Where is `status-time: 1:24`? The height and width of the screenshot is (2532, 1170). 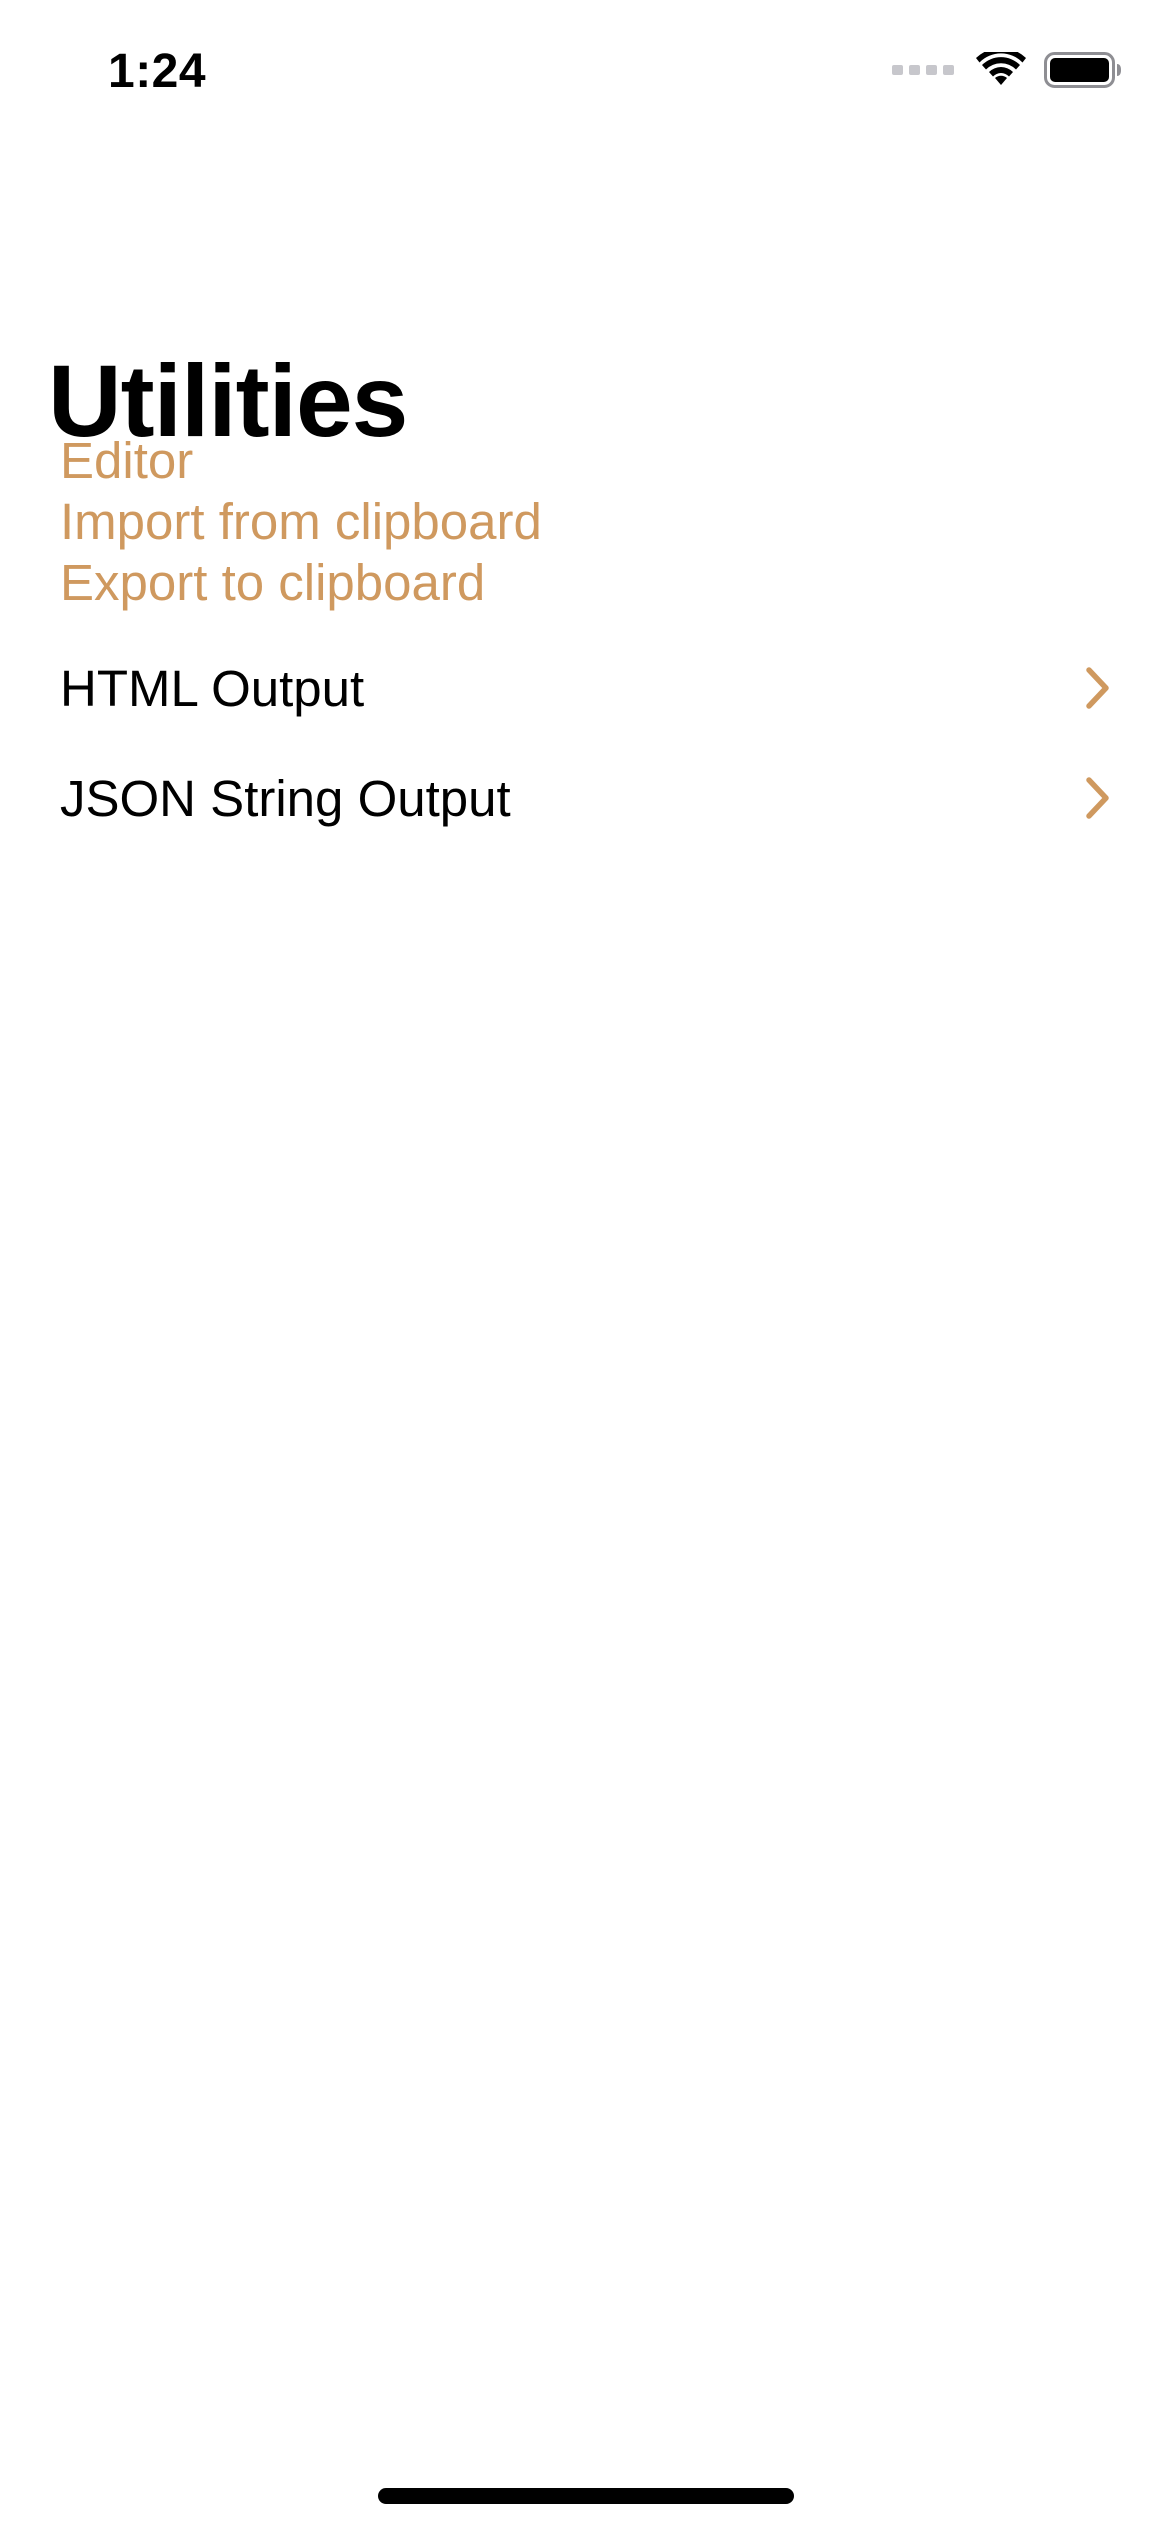 status-time: 1:24 is located at coordinates (157, 71).